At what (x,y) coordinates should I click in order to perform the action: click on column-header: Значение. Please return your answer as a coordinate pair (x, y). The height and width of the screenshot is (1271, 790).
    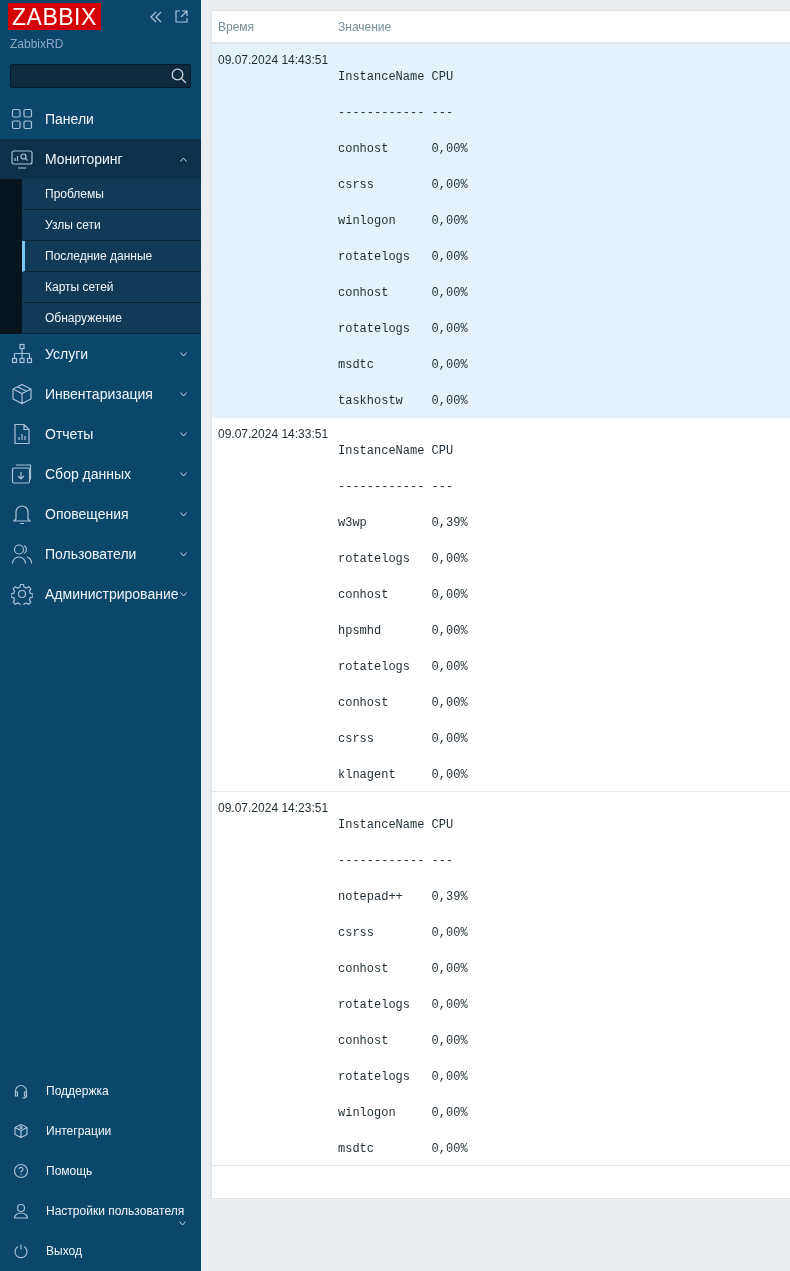
    Looking at the image, I should click on (365, 26).